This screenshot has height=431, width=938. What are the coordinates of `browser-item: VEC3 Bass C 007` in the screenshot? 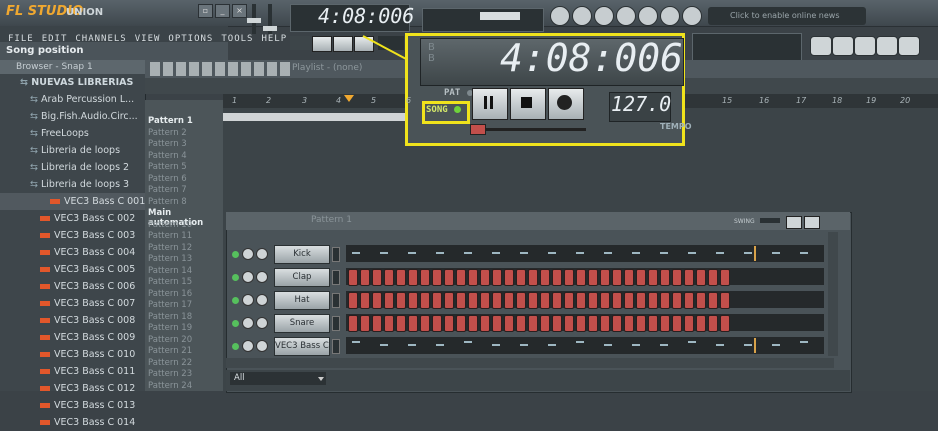 It's located at (72, 303).